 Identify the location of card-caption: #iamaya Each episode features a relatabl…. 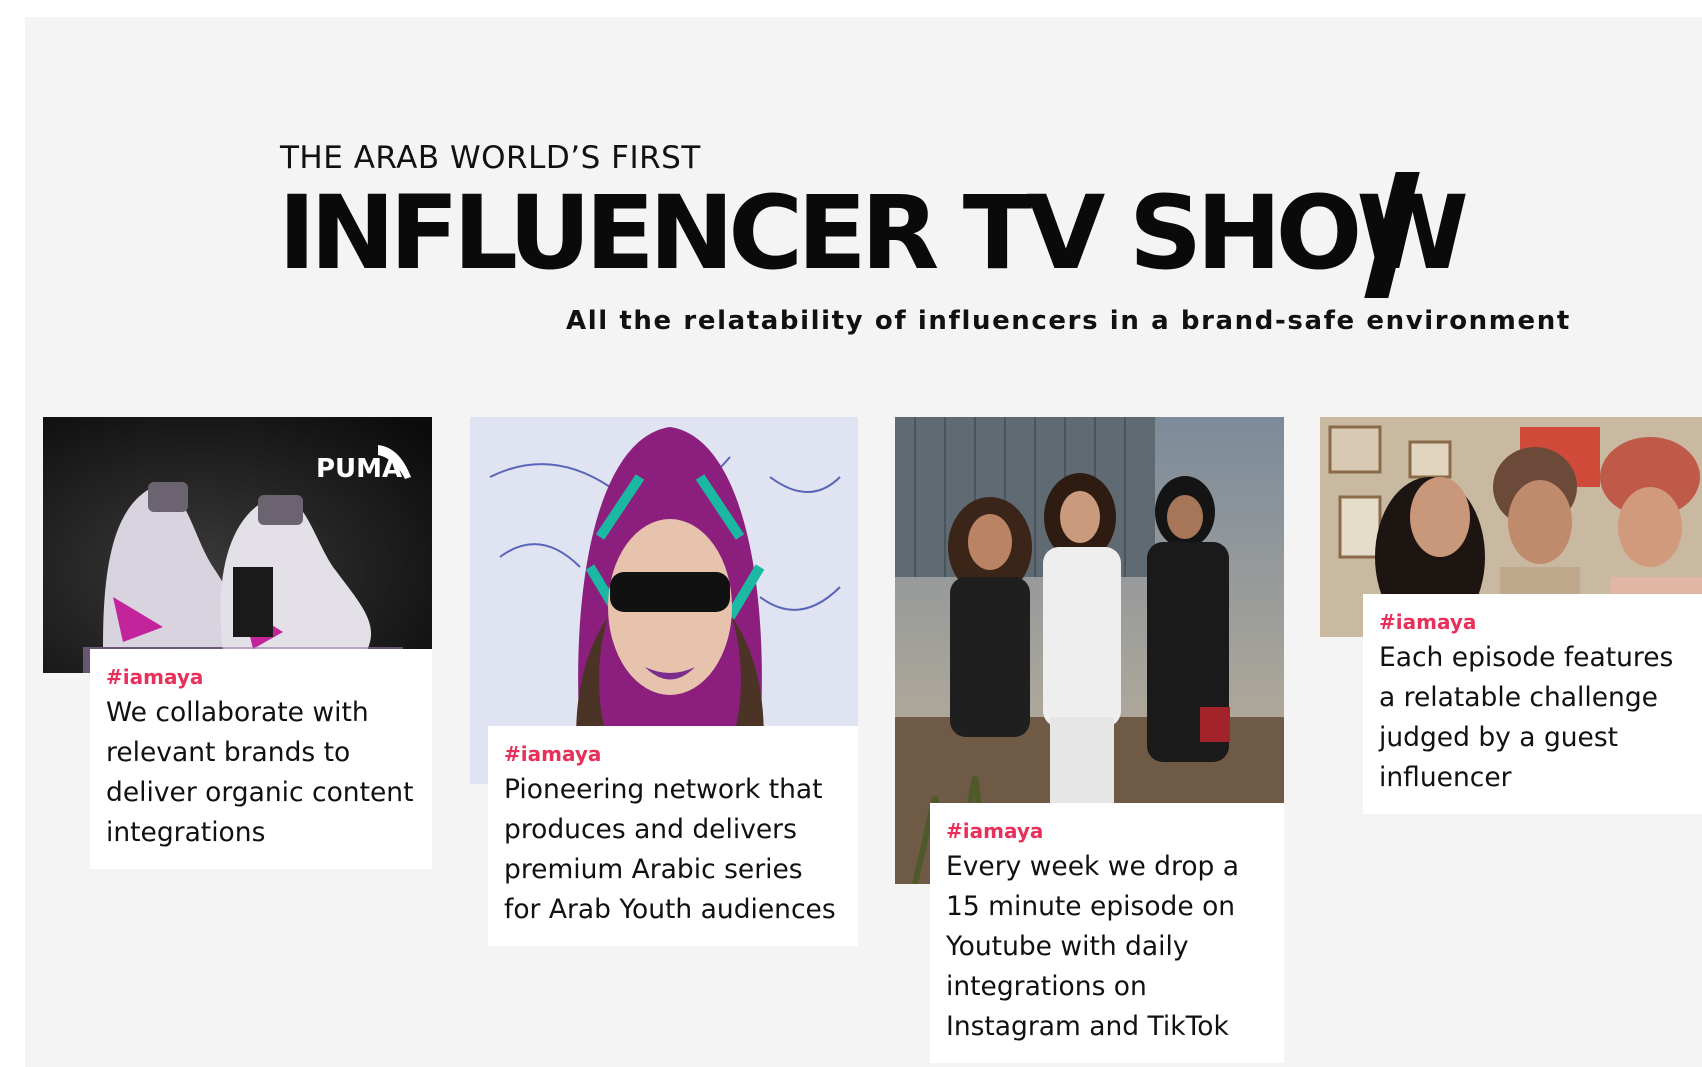
(1532, 704).